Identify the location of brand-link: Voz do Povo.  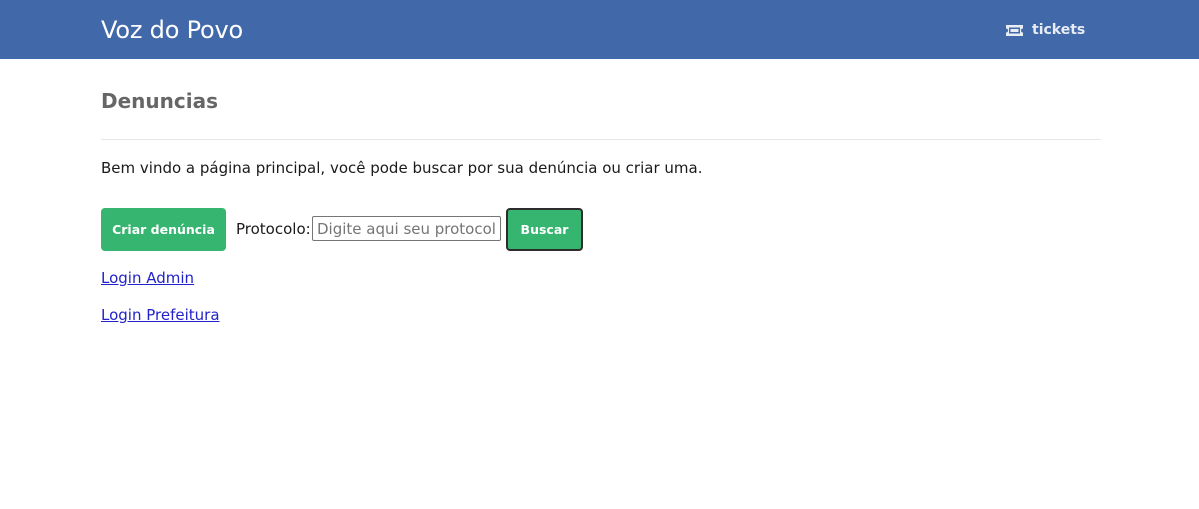
(172, 30).